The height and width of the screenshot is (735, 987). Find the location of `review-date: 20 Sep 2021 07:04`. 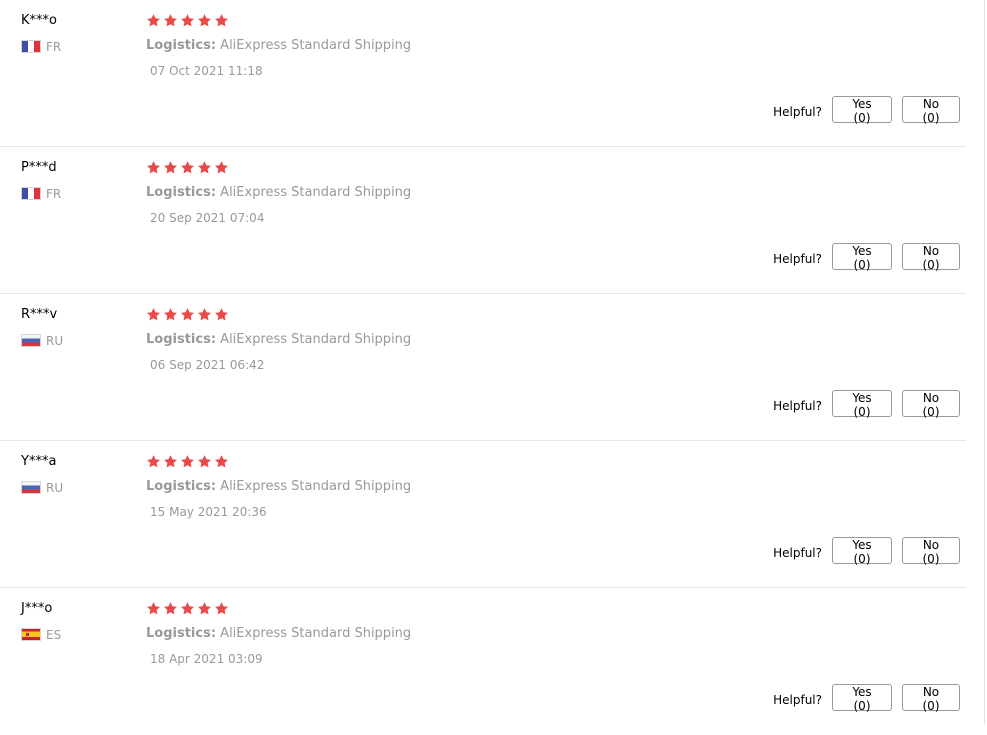

review-date: 20 Sep 2021 07:04 is located at coordinates (207, 218).